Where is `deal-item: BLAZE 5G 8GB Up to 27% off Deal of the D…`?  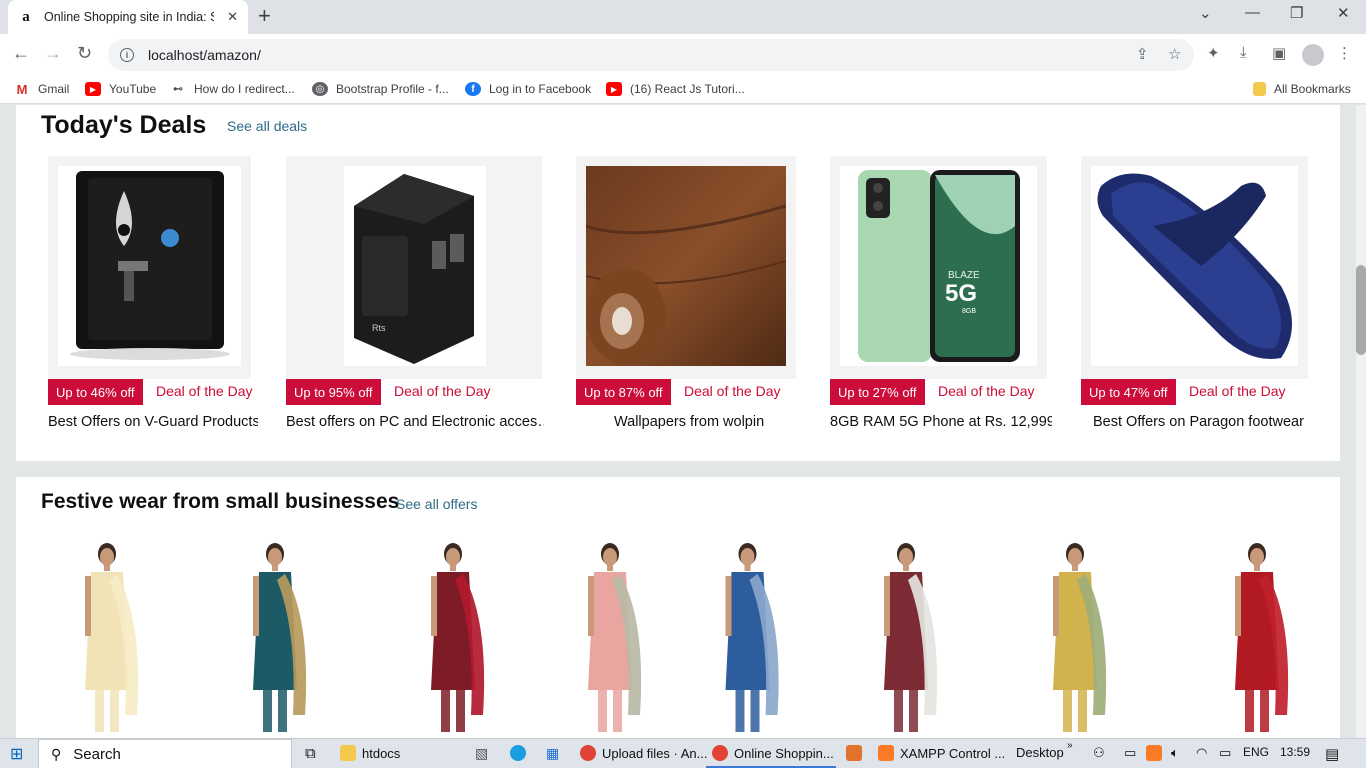 deal-item: BLAZE 5G 8GB Up to 27% off Deal of the D… is located at coordinates (941, 301).